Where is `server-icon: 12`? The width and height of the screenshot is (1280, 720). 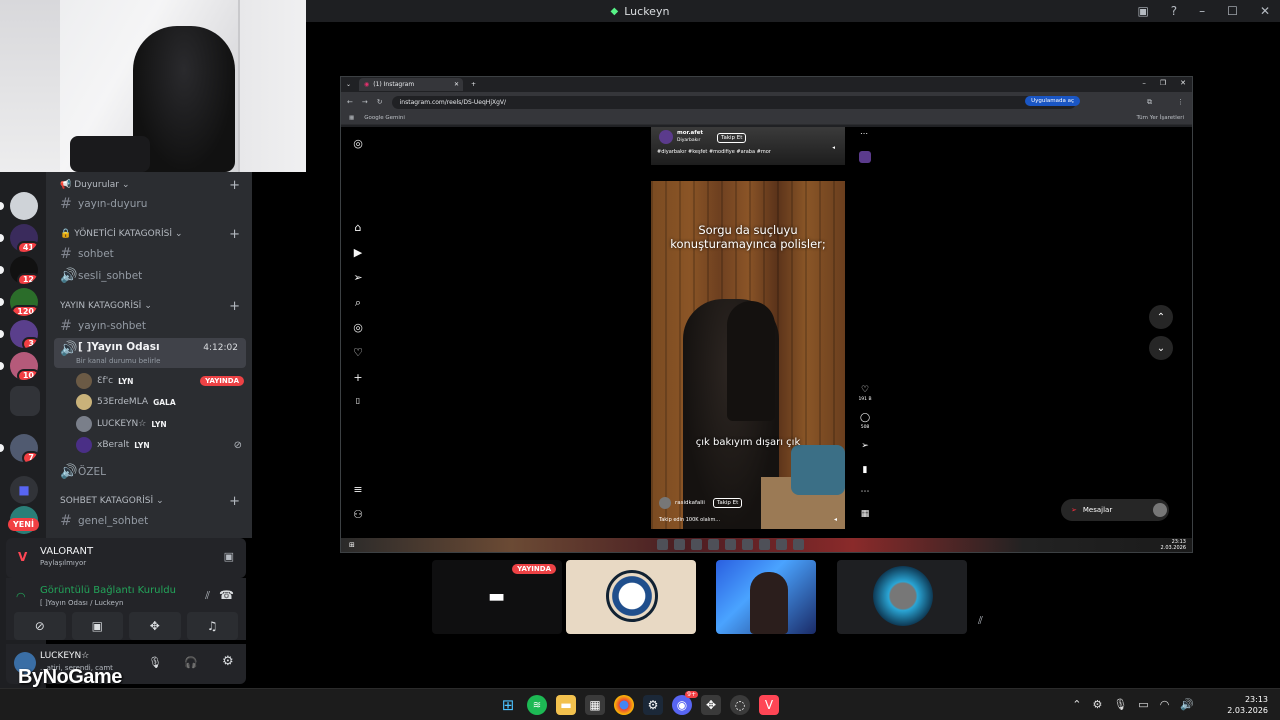
server-icon: 12 is located at coordinates (24, 270).